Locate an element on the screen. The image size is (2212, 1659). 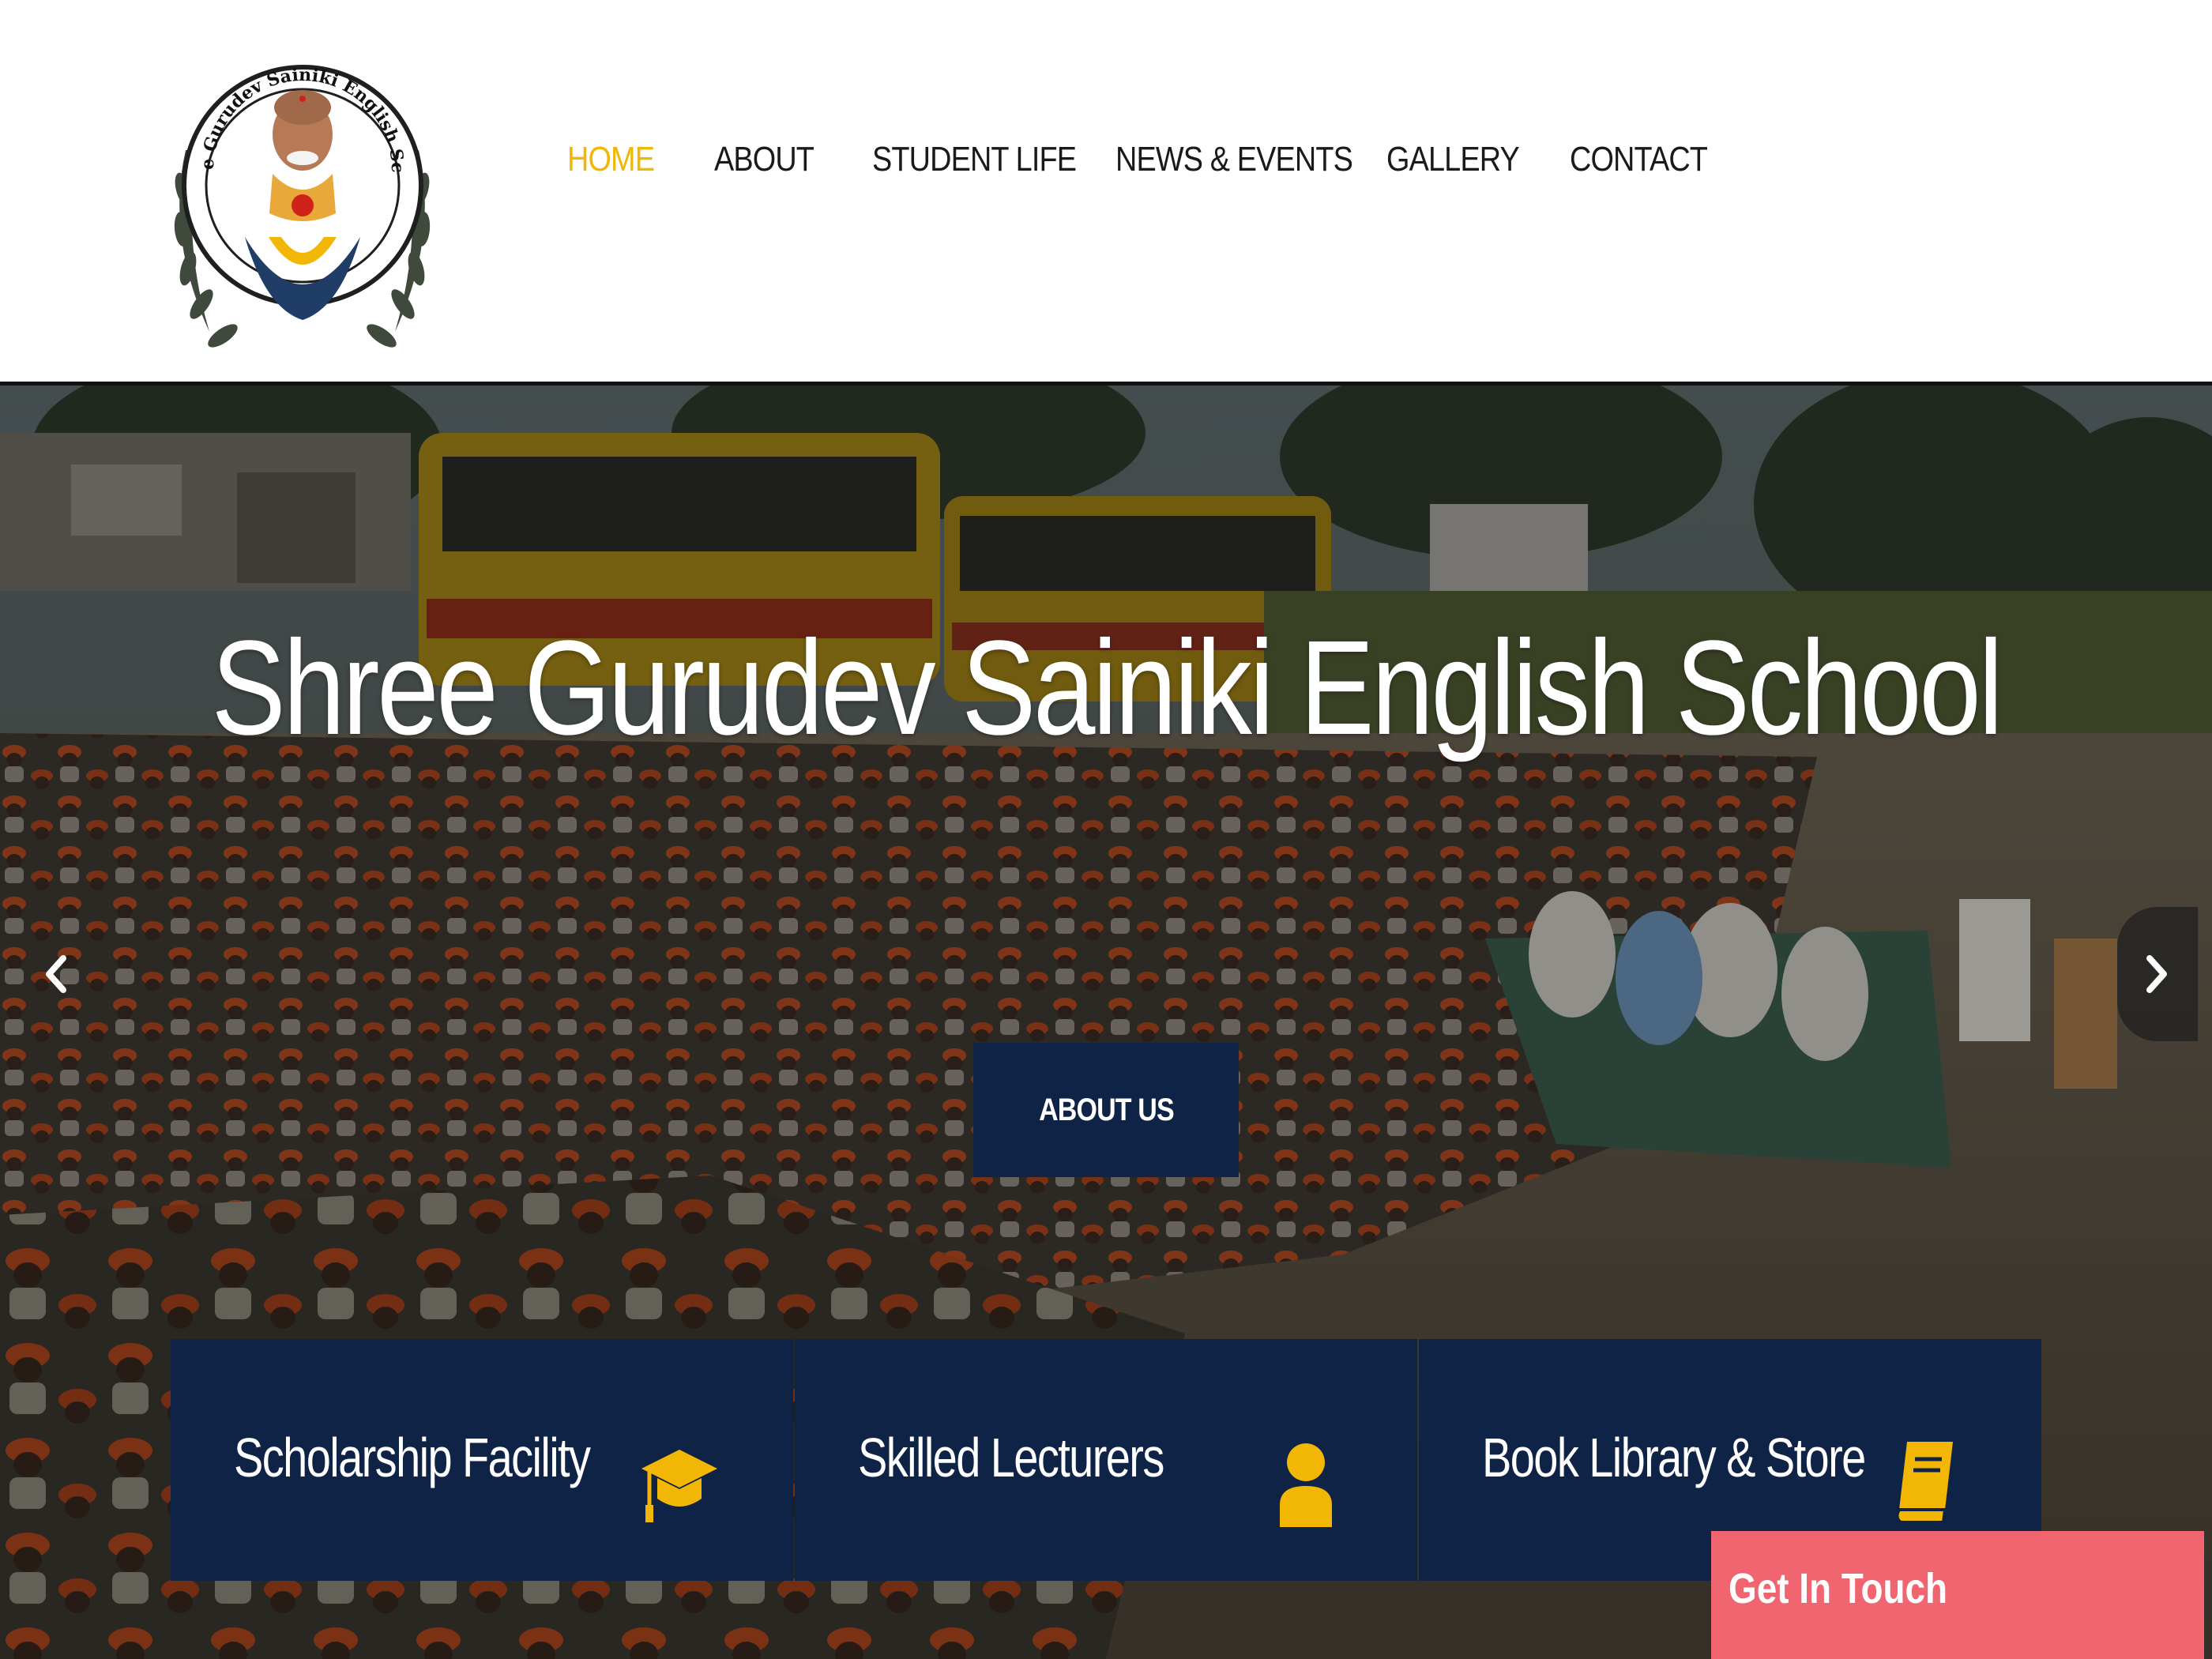
feature-label: Book Library & Store is located at coordinates (1674, 1458).